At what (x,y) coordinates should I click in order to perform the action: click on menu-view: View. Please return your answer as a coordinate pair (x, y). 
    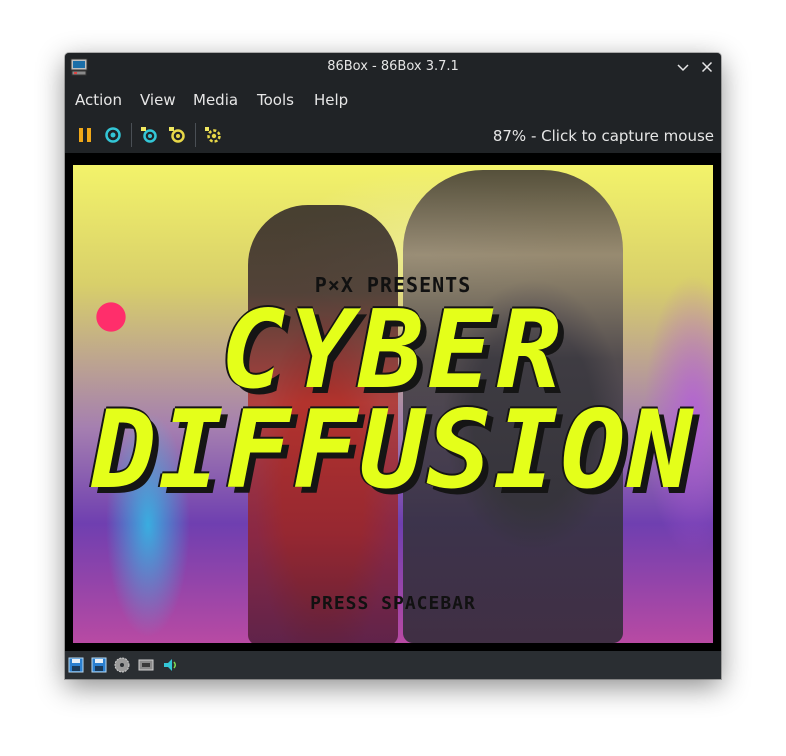
    Looking at the image, I should click on (158, 100).